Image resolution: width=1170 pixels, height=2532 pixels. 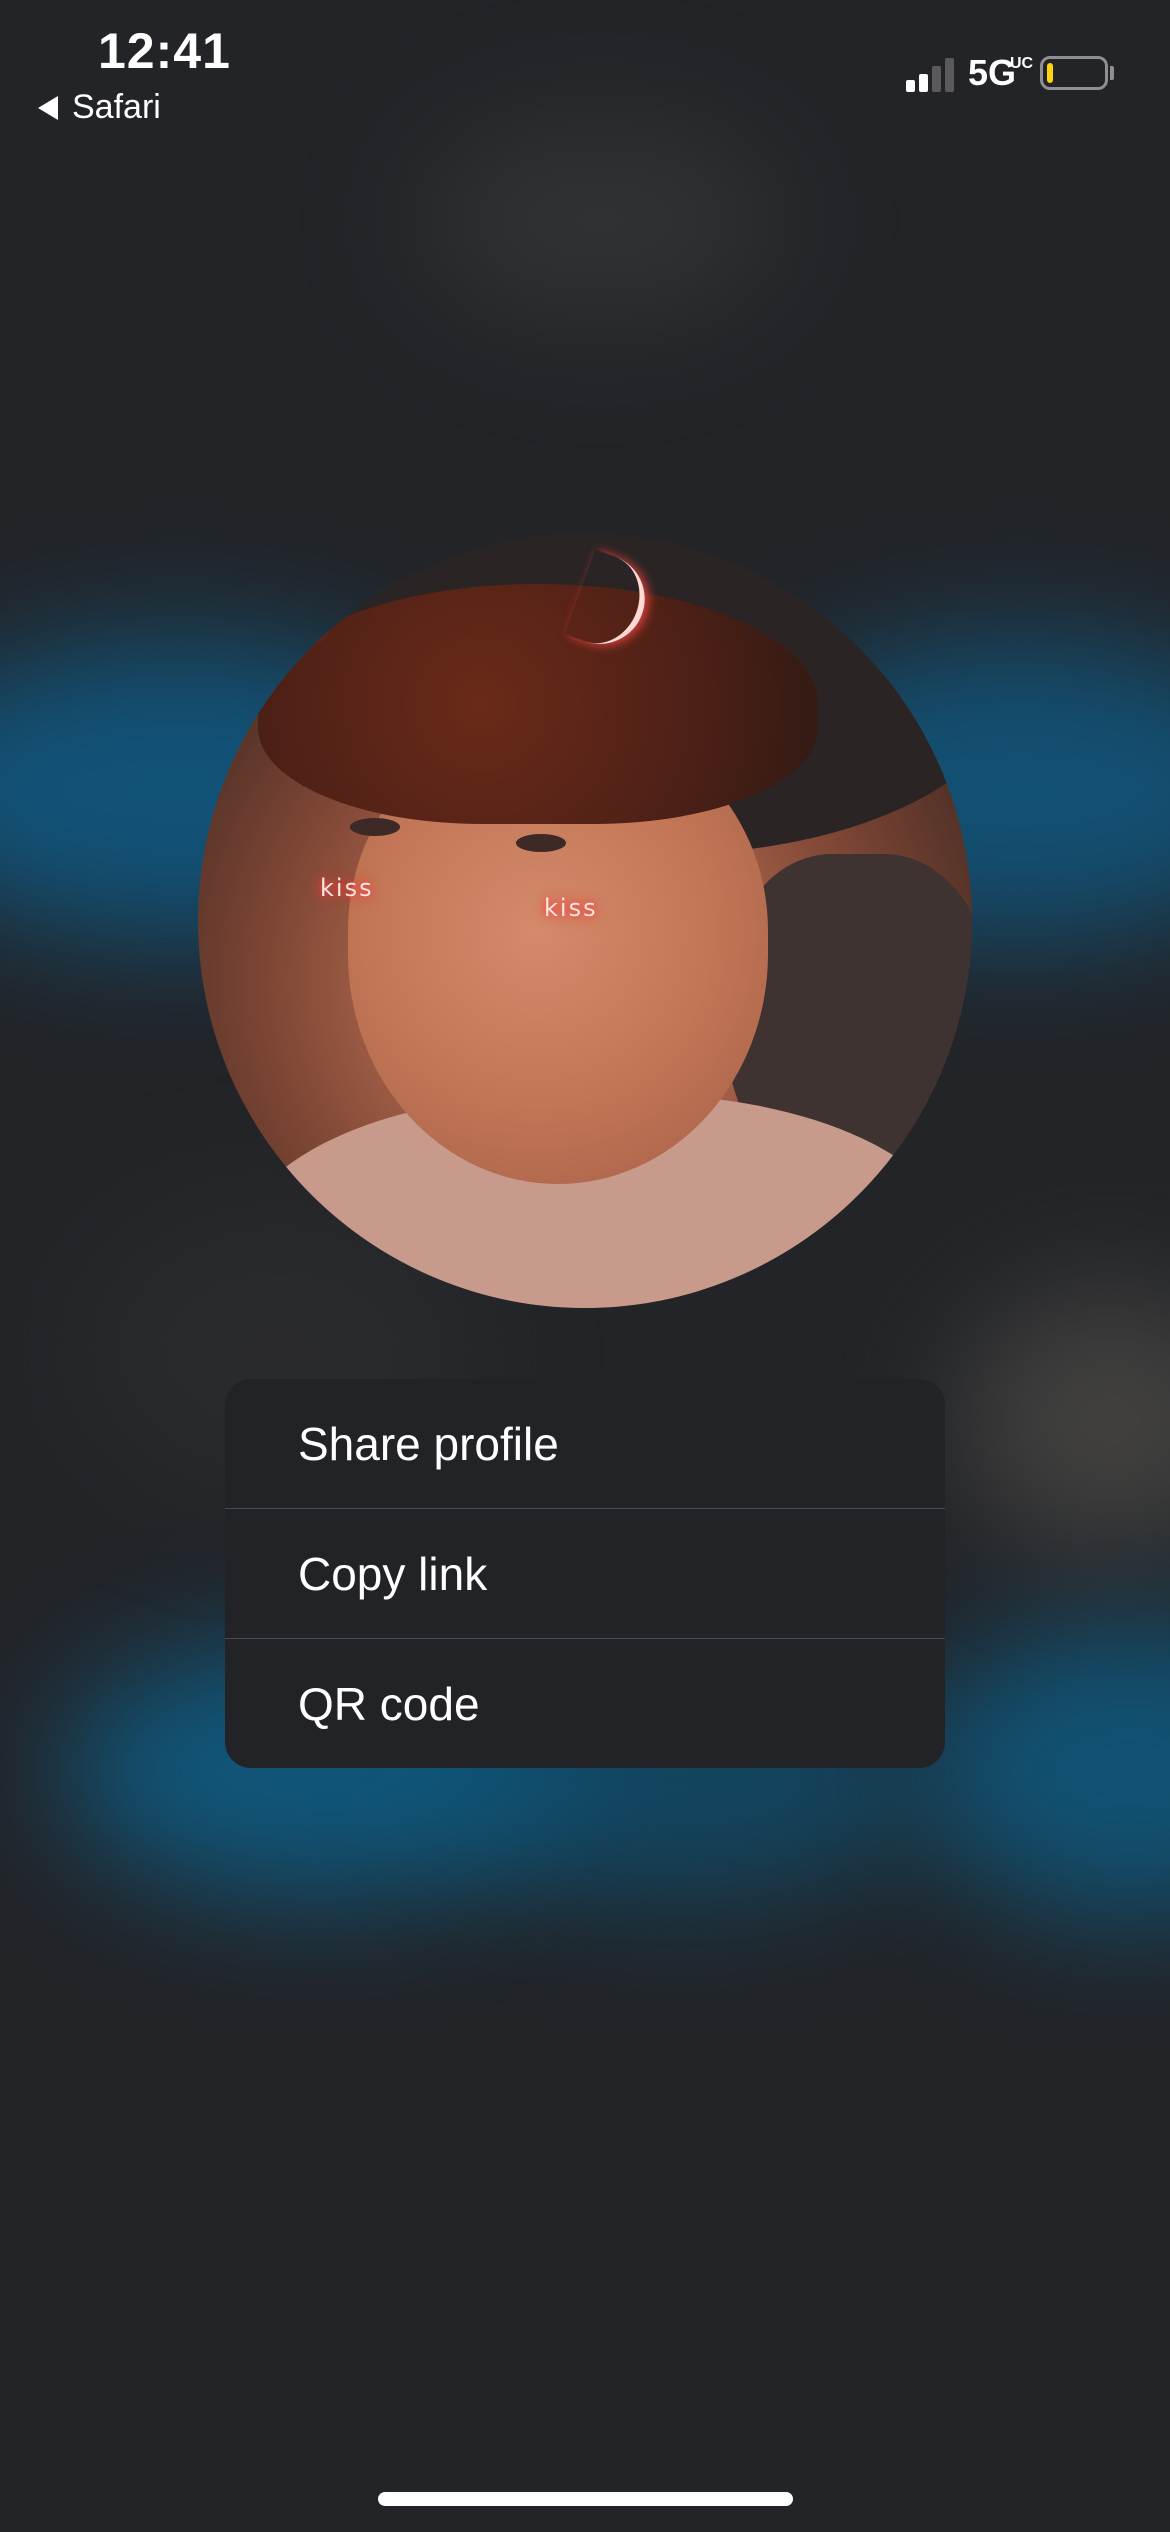 I want to click on signal-icon, so click(x=932, y=74).